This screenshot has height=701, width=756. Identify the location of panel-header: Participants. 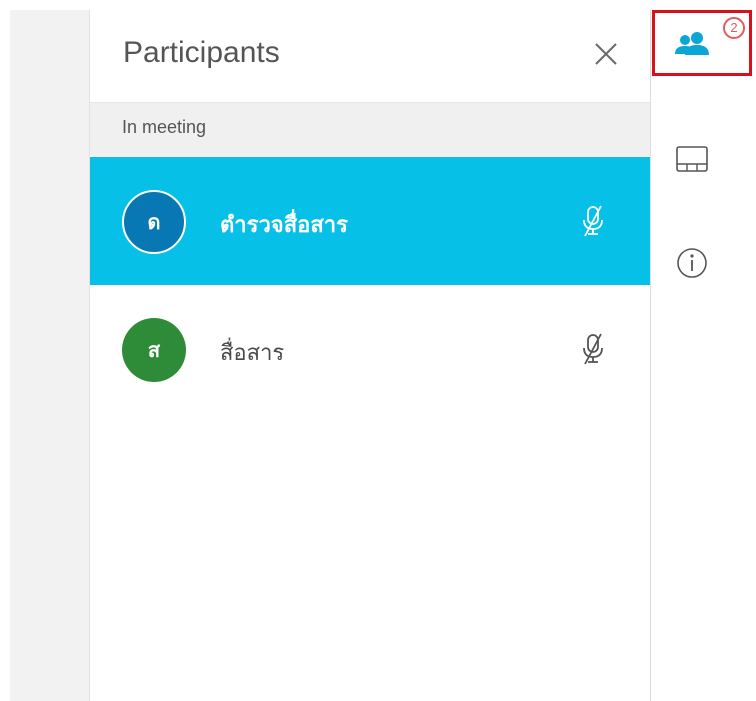
(370, 56).